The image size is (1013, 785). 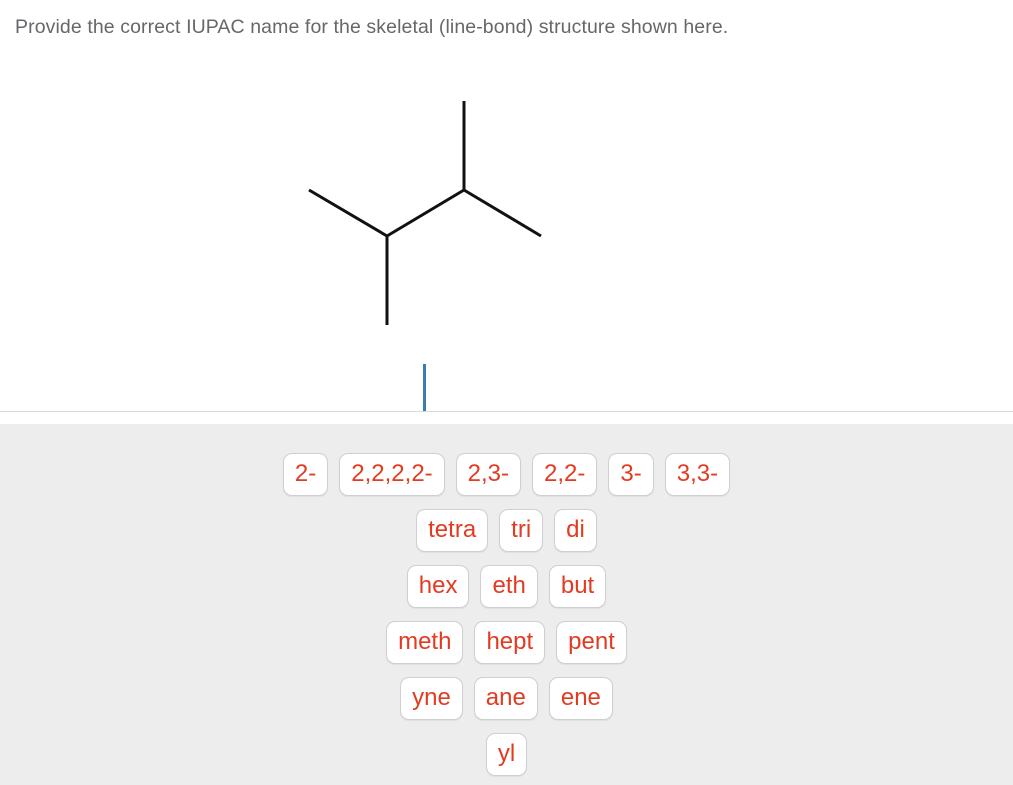 I want to click on answer-tile: 2,2-, so click(x=565, y=474).